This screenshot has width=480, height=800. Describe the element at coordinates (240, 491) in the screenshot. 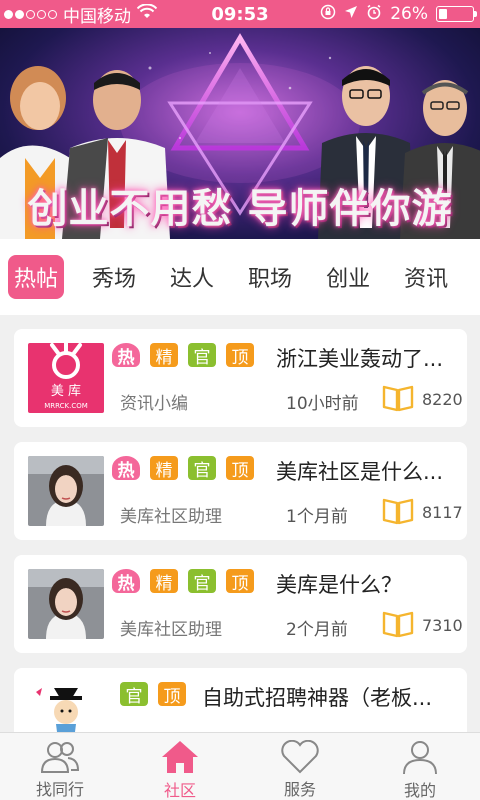

I see `post-card: 热精官顶美库社区是什么... 美库社区助理 1个月前 8117` at that location.